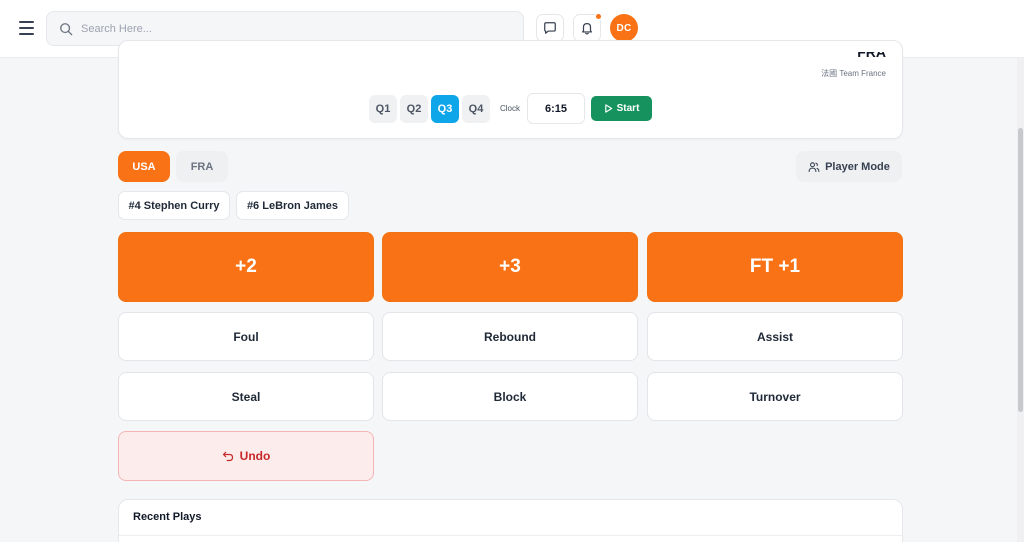  I want to click on player-mode-label: Player Mode, so click(857, 166).